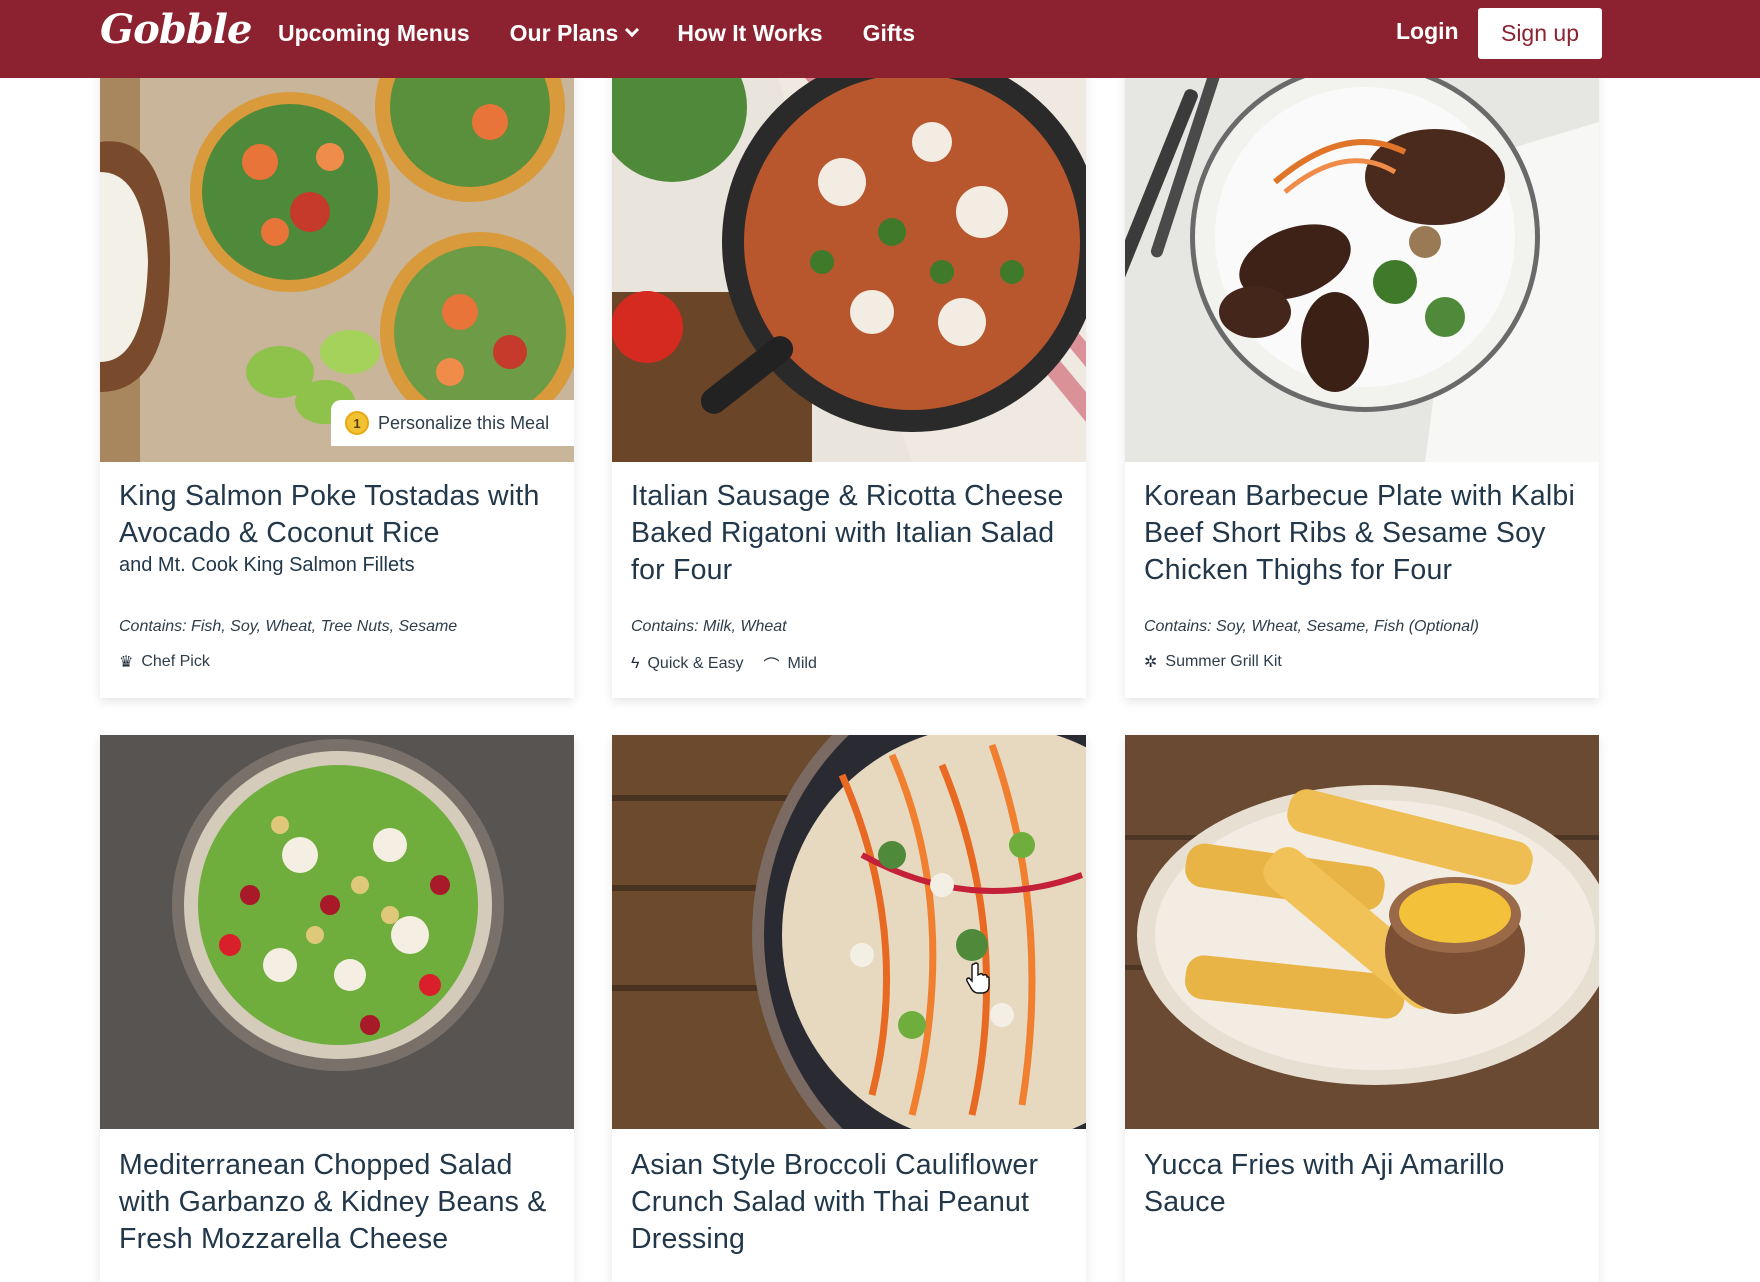 The image size is (1760, 1282). I want to click on lightning-icon: ϟ, so click(635, 663).